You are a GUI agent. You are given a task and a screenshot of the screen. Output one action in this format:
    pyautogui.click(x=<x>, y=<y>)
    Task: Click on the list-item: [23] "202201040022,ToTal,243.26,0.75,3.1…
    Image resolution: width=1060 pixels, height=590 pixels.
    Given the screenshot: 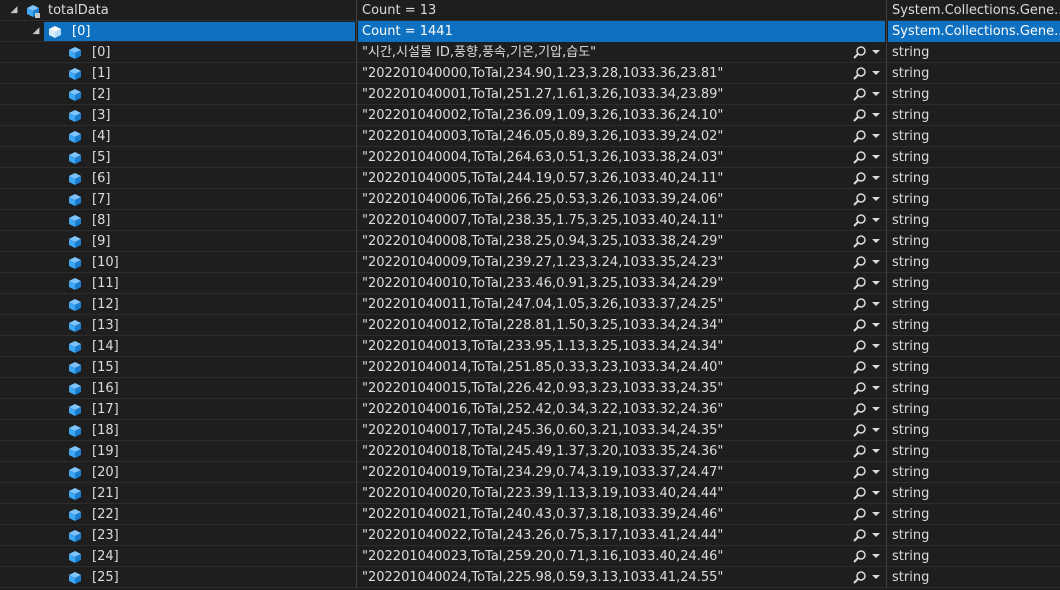 What is the action you would take?
    pyautogui.click(x=530, y=535)
    